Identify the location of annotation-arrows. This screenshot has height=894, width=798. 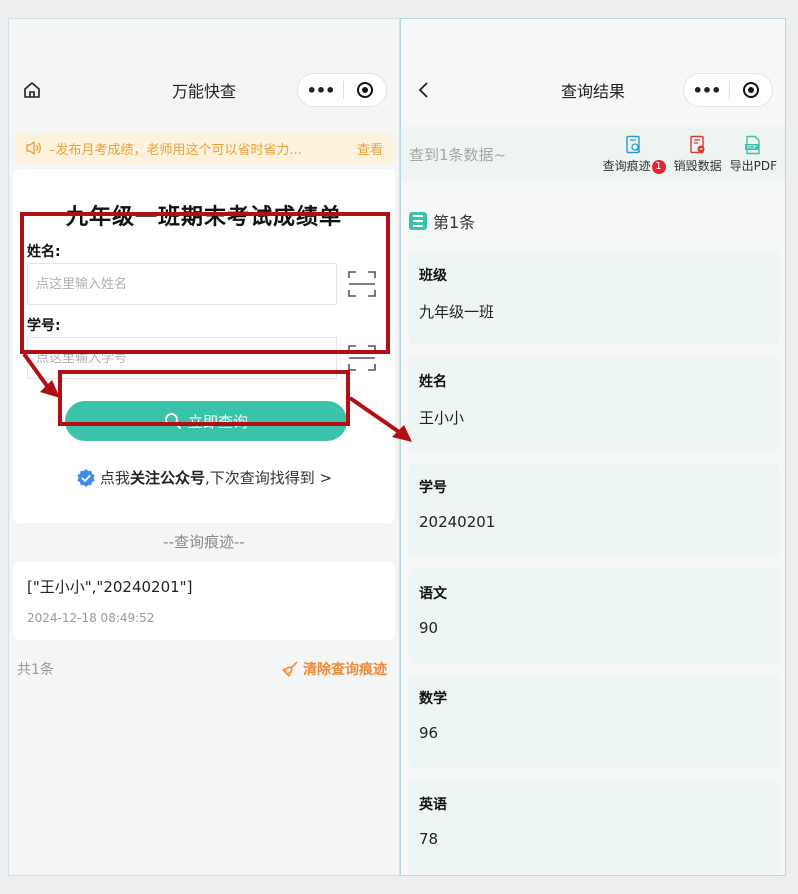
(217, 397).